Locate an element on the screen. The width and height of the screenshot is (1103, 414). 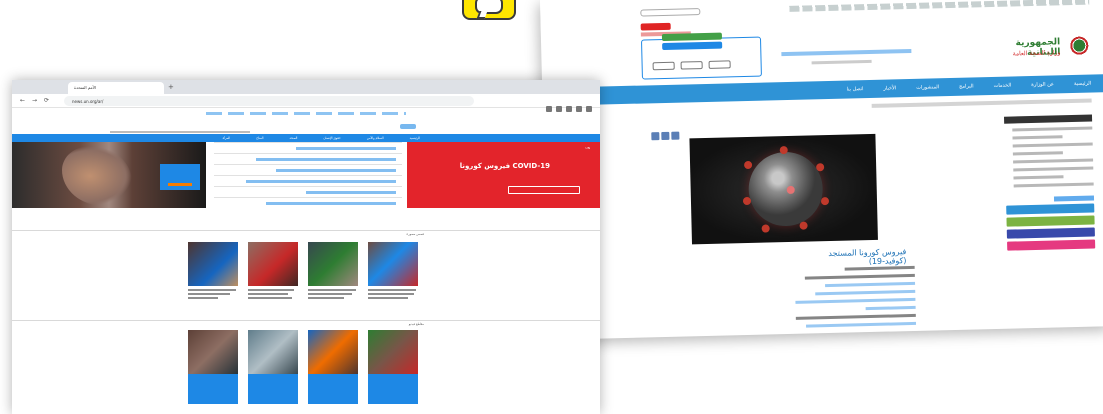
browser-tab-active: الأمم المتحدة is located at coordinates (116, 88).